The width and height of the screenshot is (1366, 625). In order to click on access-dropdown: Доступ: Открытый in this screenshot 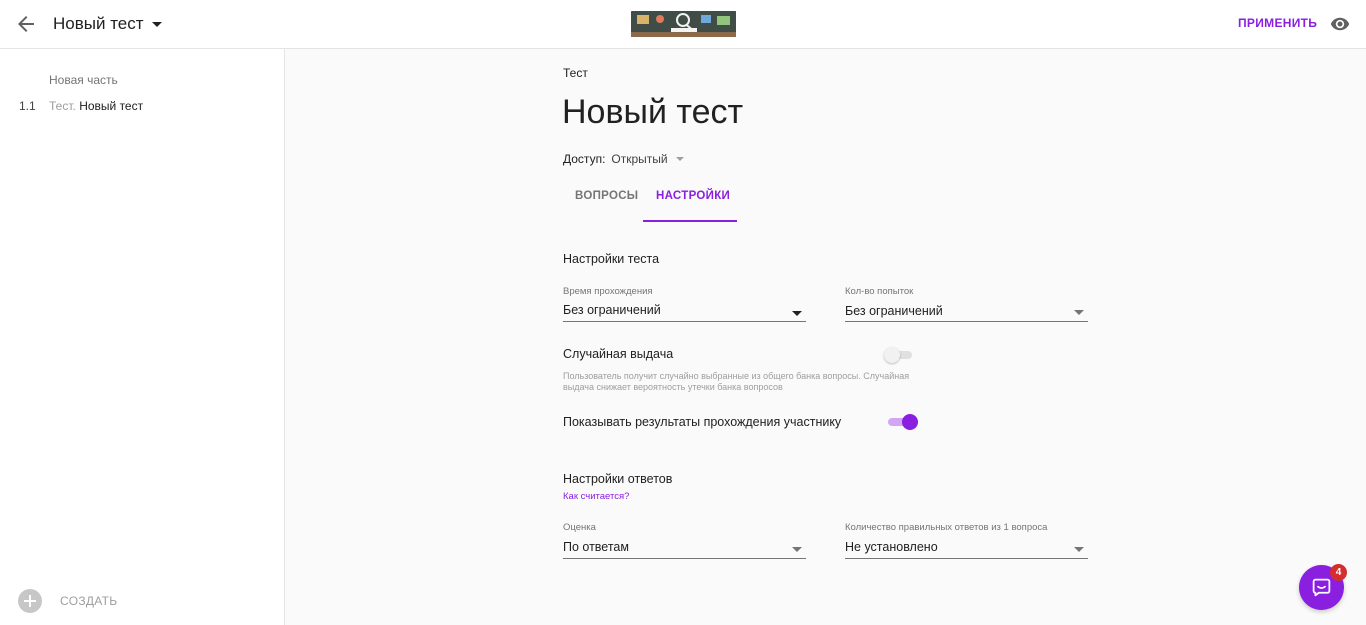, I will do `click(623, 159)`.